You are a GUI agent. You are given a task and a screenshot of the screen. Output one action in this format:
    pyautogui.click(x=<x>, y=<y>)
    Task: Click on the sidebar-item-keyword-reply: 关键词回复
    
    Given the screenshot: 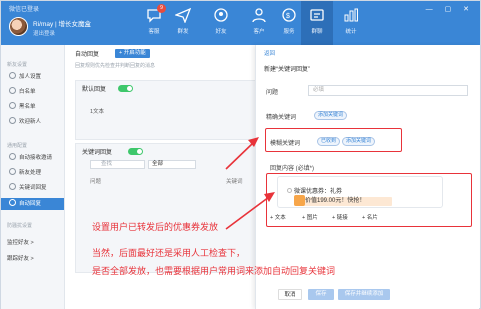 What is the action you would take?
    pyautogui.click(x=32, y=188)
    